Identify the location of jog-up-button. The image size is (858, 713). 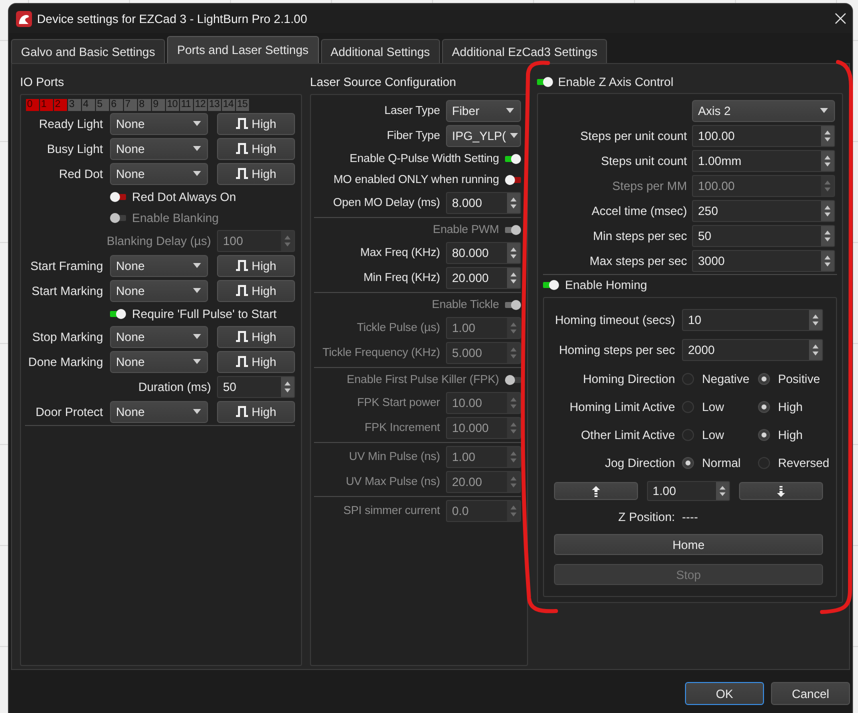
(596, 491).